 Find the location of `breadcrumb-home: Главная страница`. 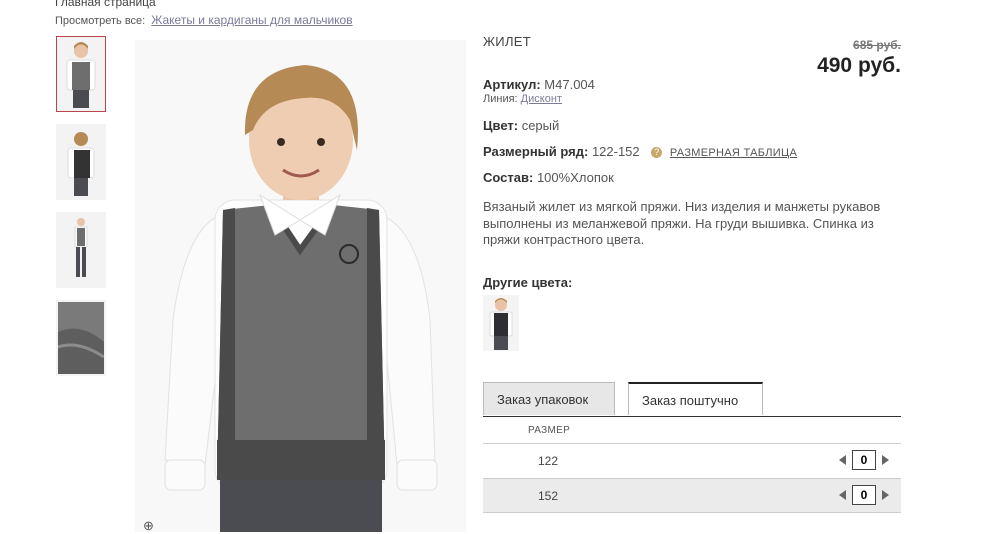

breadcrumb-home: Главная страница is located at coordinates (105, 4).